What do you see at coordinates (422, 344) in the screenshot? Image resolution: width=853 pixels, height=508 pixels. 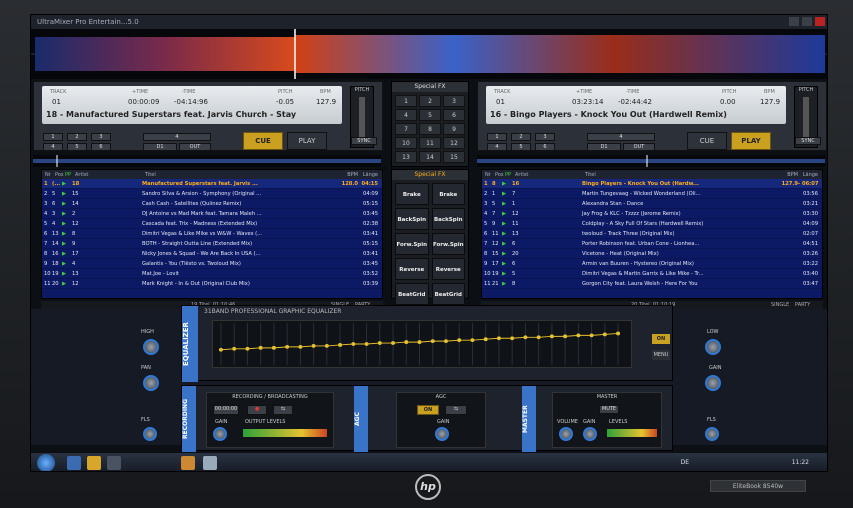 I see `eq-curve` at bounding box center [422, 344].